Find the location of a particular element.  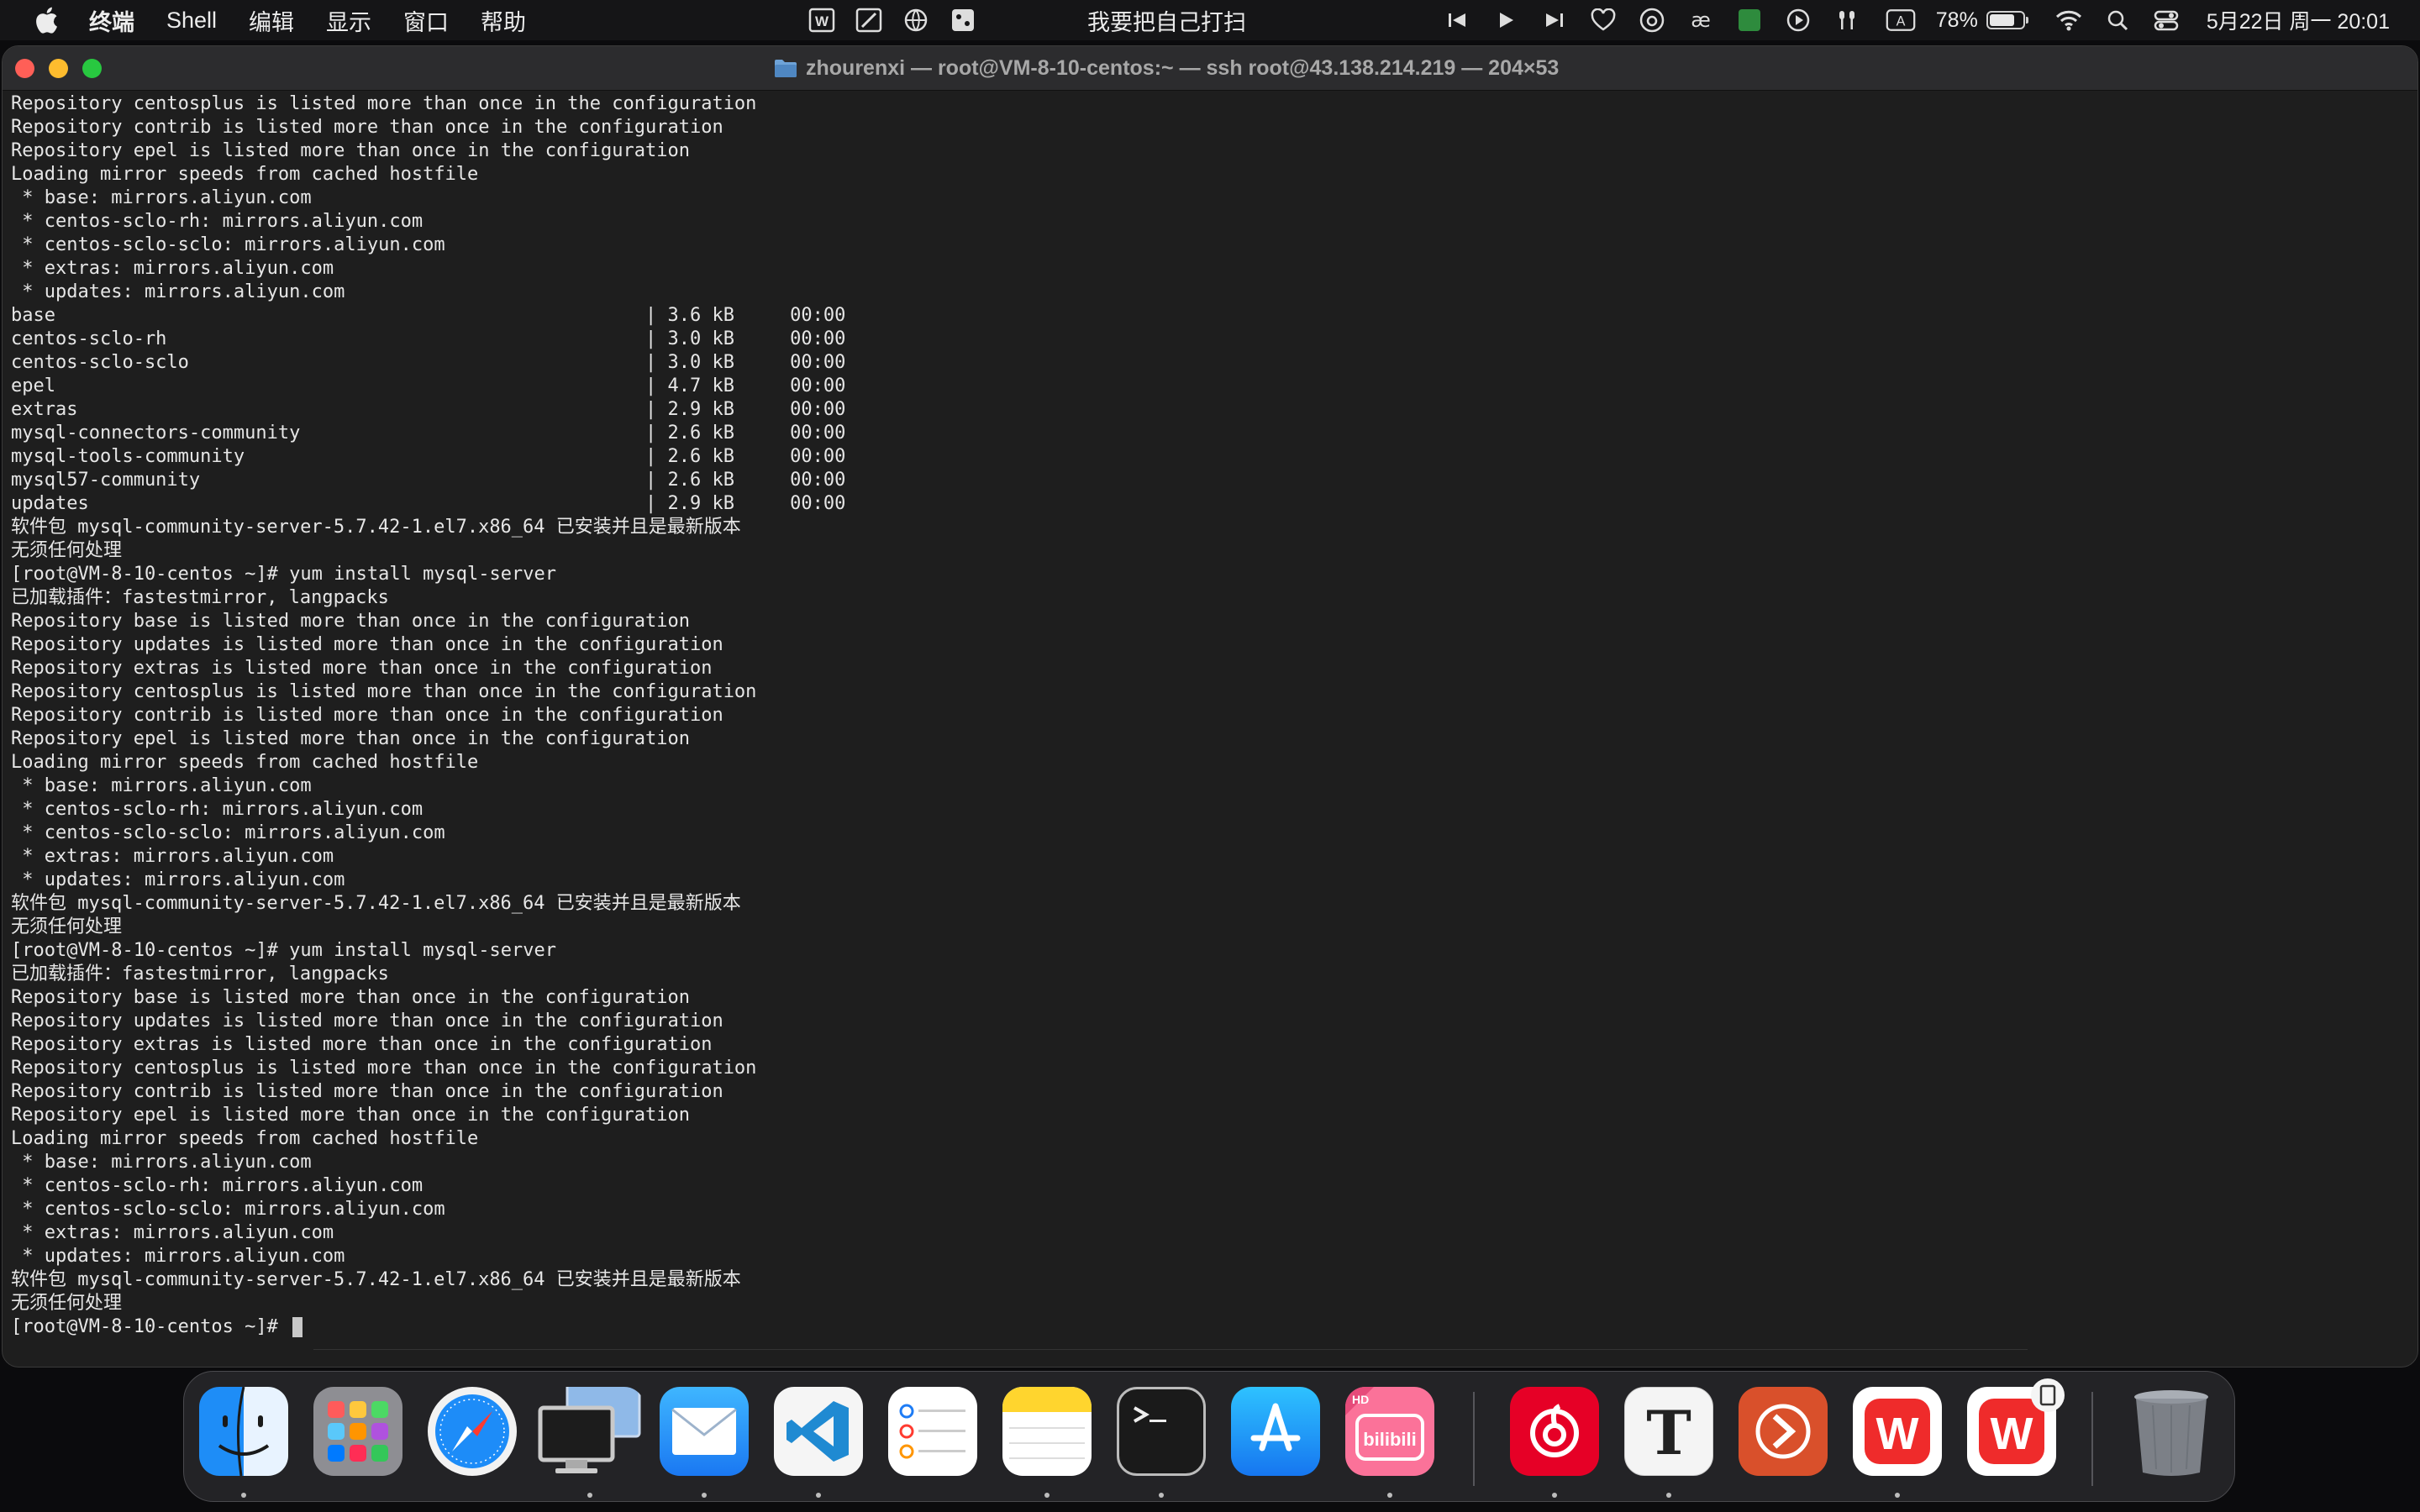

globe-icon is located at coordinates (916, 20).